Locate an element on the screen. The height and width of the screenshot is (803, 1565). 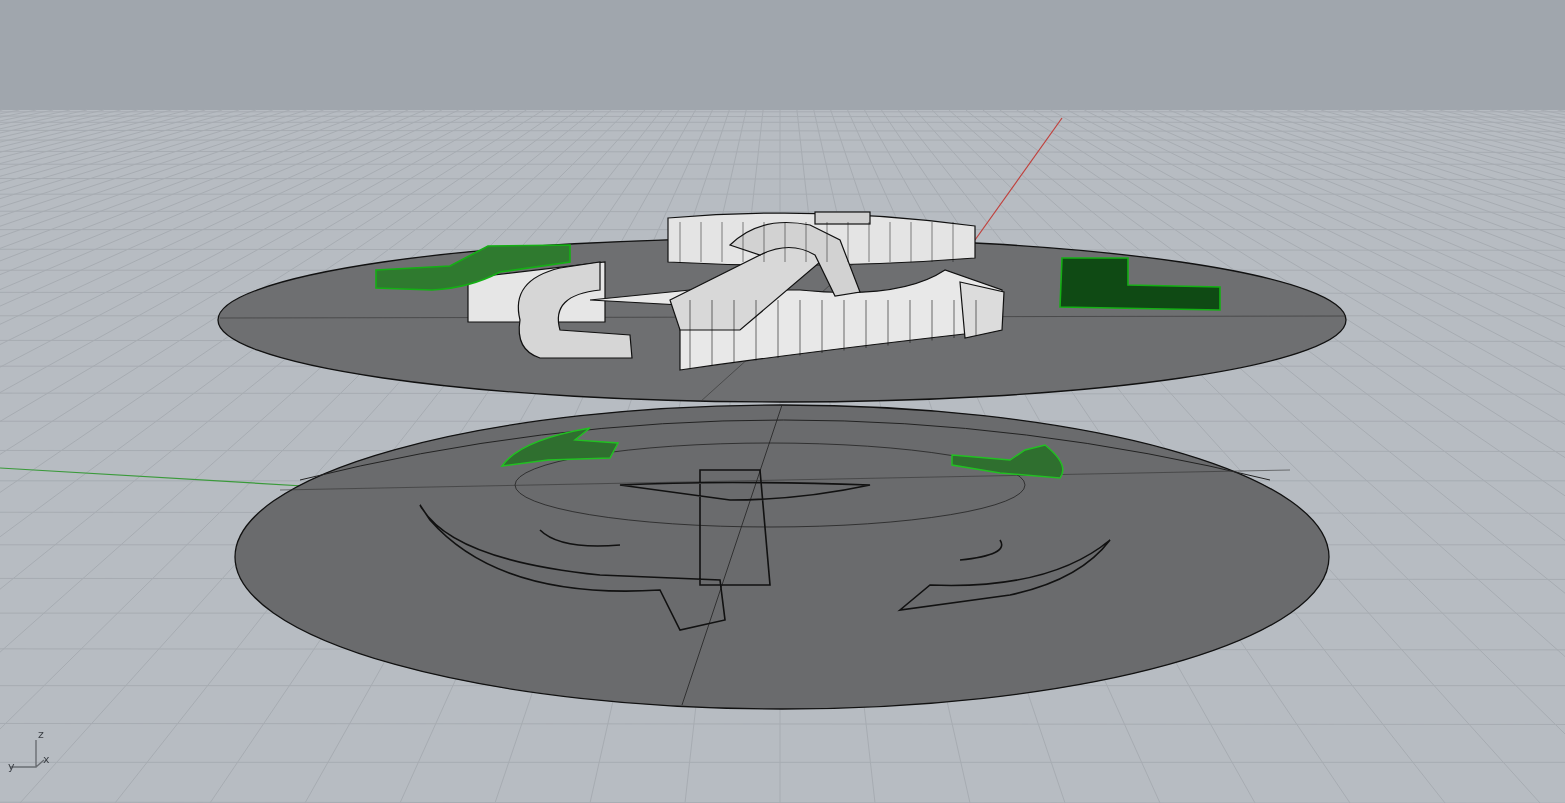
axis-label: z is located at coordinates (41, 734).